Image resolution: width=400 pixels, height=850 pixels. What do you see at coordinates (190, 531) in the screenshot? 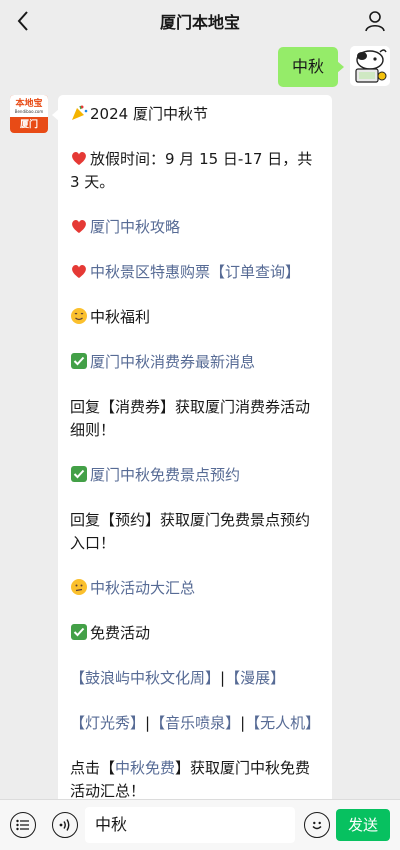
I see `reply-line: 回复【预约】获取厦门免费景点预约入口！` at bounding box center [190, 531].